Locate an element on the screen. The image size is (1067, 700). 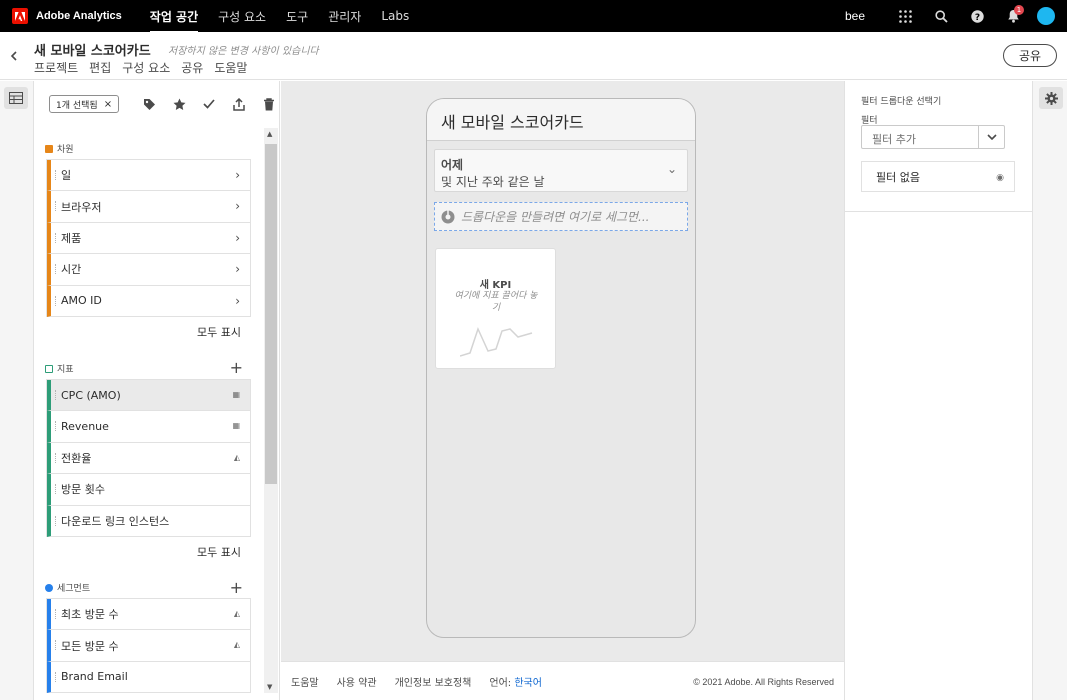
footer-terms-link: 사용 약관 is located at coordinates (357, 681).